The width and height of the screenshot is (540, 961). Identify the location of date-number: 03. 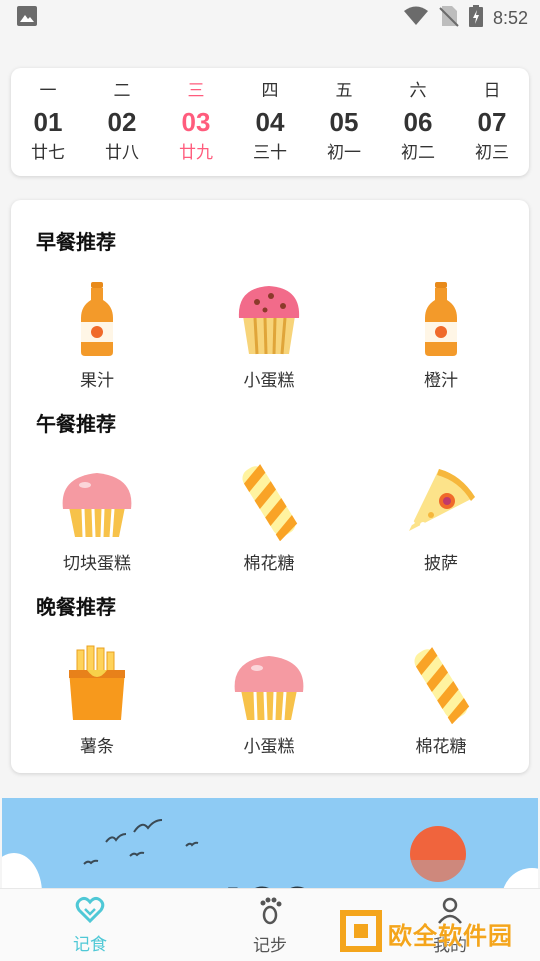
(196, 122).